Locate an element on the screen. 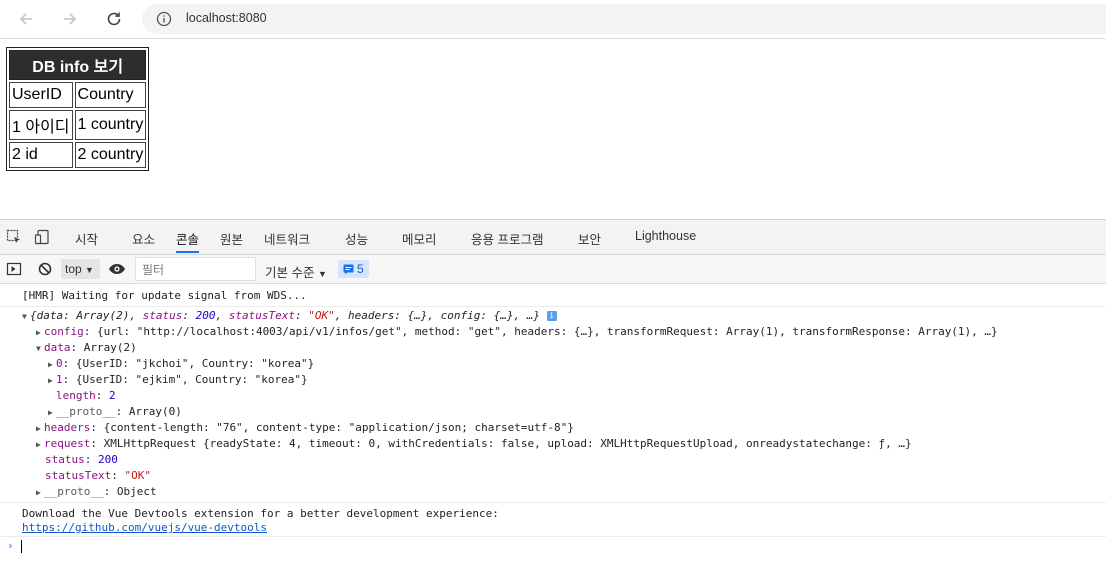 This screenshot has height=568, width=1106. clear-console-icon is located at coordinates (45, 269).